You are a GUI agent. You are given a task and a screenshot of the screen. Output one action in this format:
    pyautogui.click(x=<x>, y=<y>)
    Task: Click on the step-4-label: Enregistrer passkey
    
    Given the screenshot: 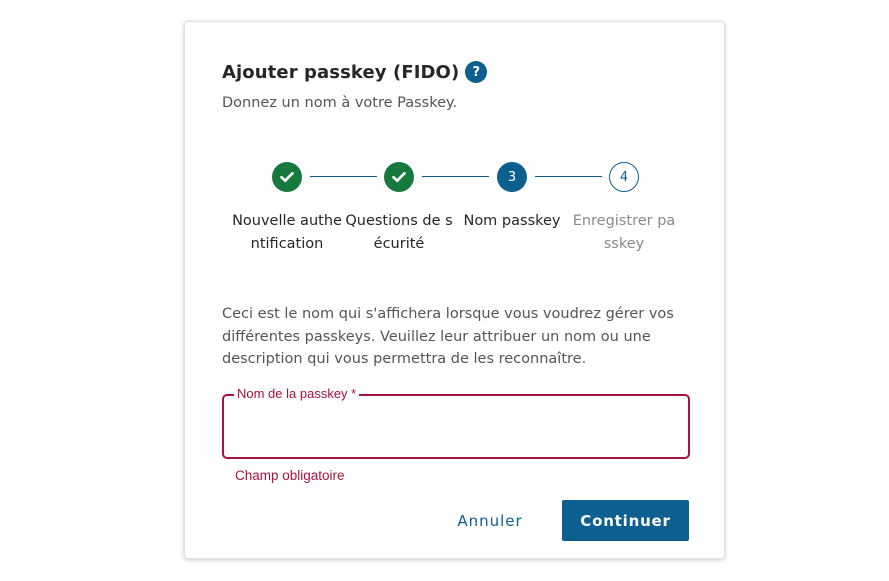 What is the action you would take?
    pyautogui.click(x=624, y=232)
    